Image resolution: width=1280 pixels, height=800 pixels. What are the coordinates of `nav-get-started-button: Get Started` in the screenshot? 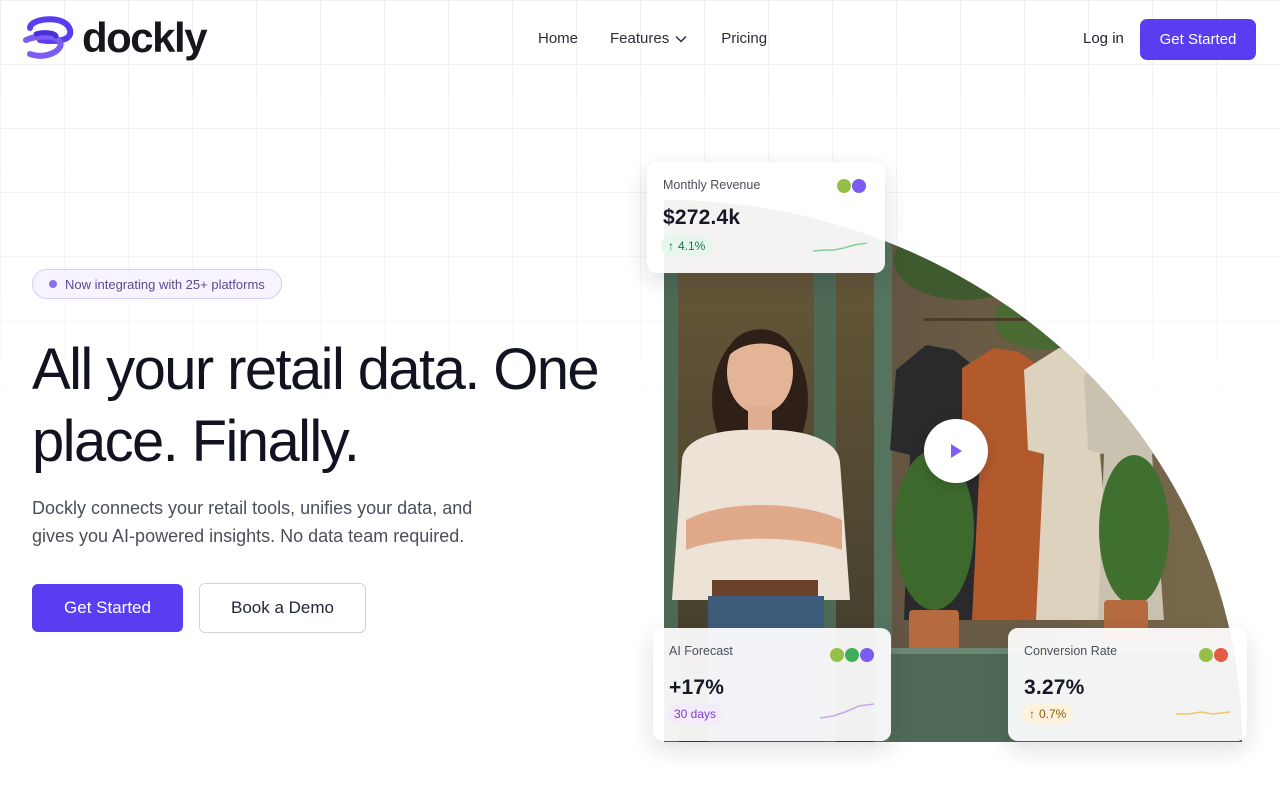 It's located at (1198, 39).